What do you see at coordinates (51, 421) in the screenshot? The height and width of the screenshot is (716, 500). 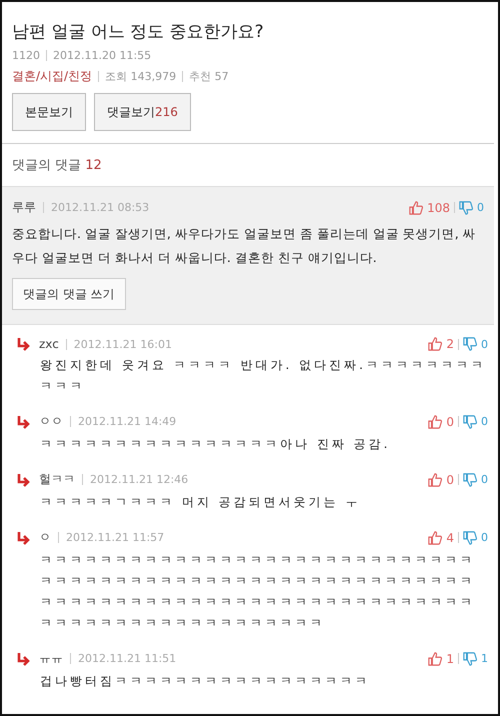 I see `reply-author: ㅇㅇ` at bounding box center [51, 421].